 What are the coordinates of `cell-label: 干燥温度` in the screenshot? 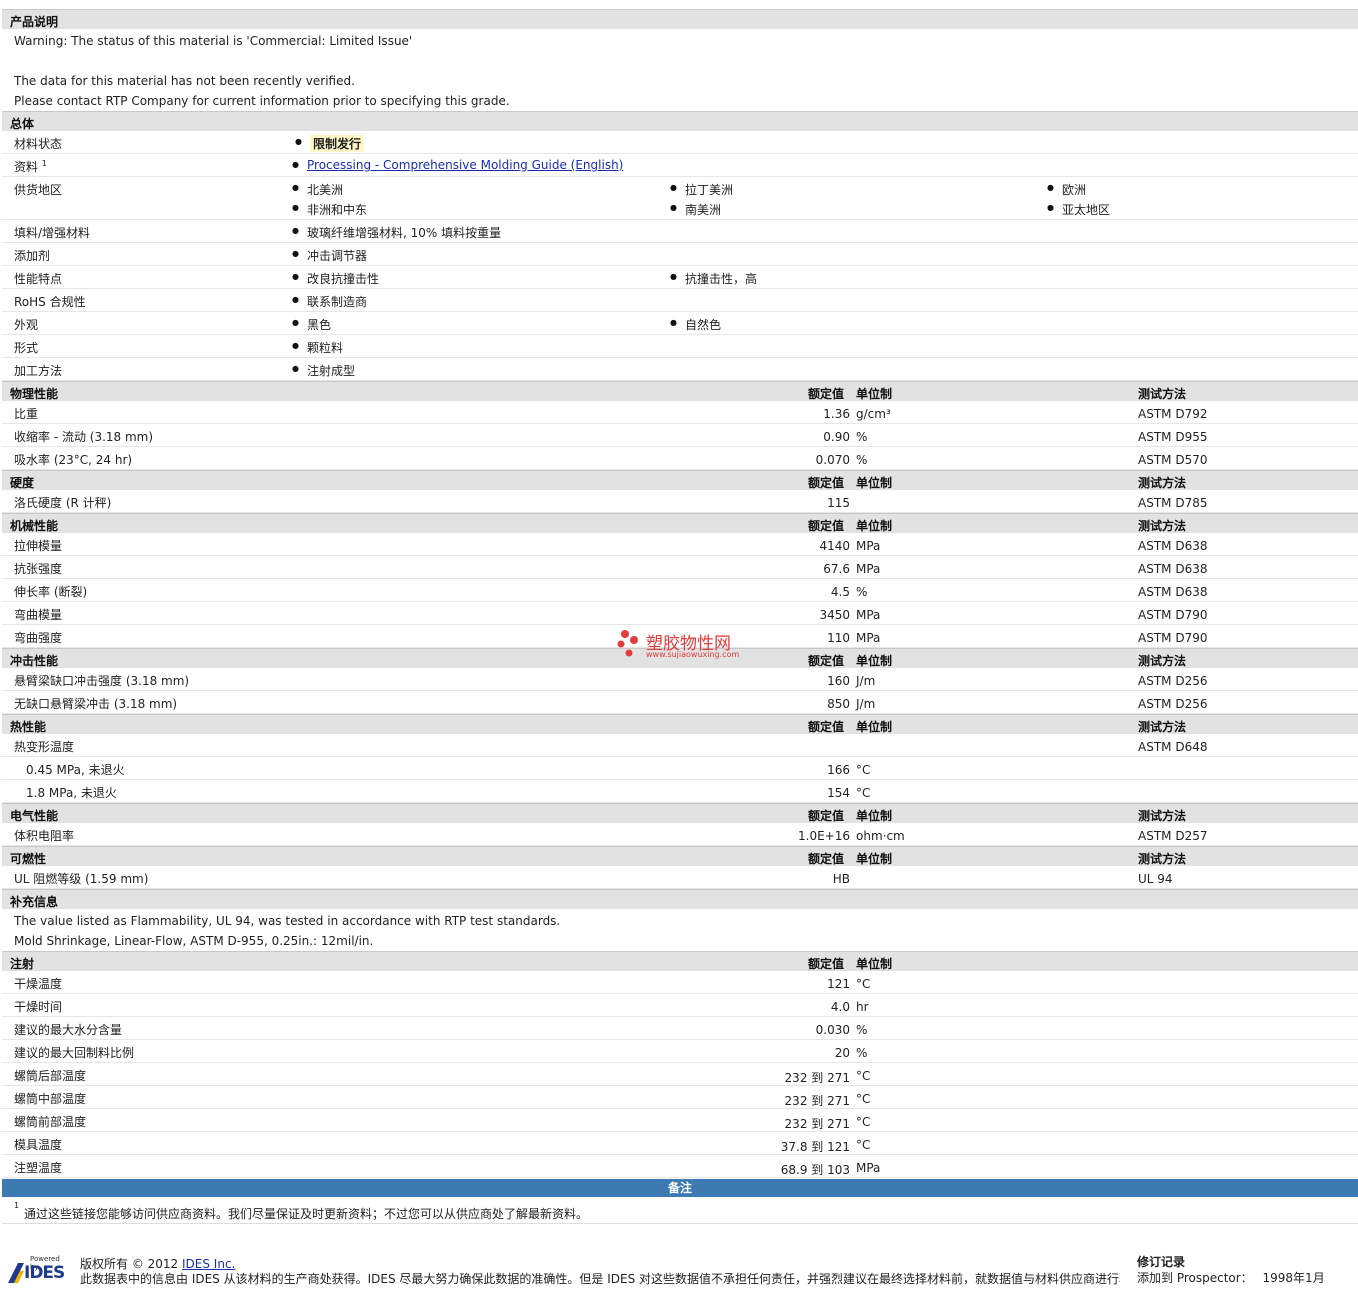 It's located at (38, 984).